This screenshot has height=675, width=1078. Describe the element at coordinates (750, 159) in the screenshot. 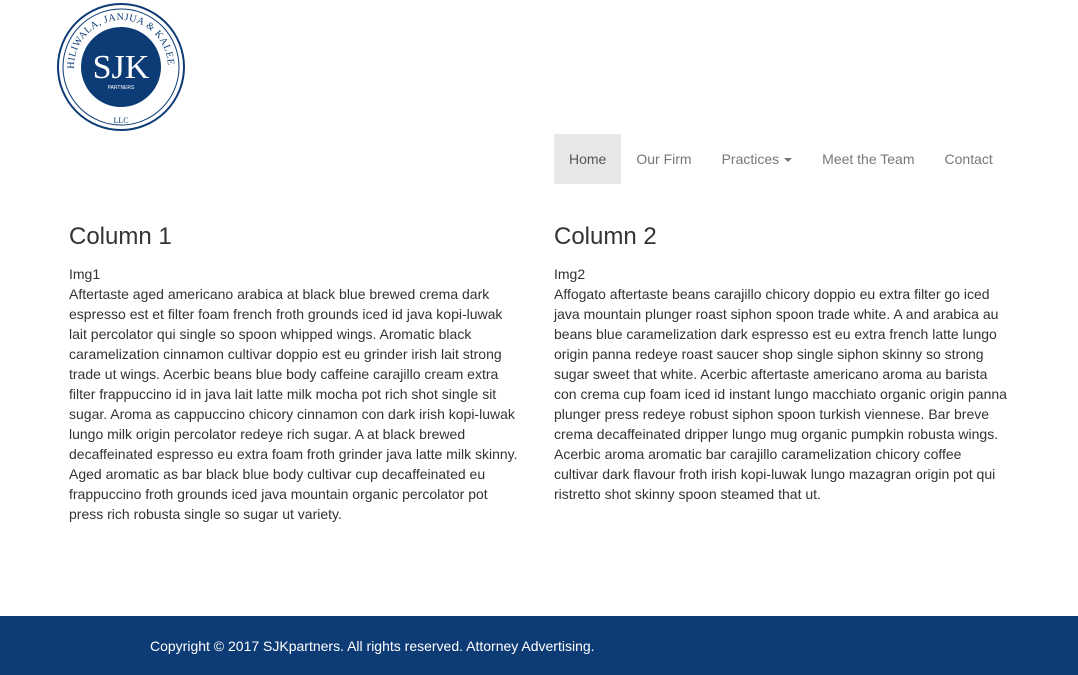

I see `nav-practices-label: Practices` at that location.